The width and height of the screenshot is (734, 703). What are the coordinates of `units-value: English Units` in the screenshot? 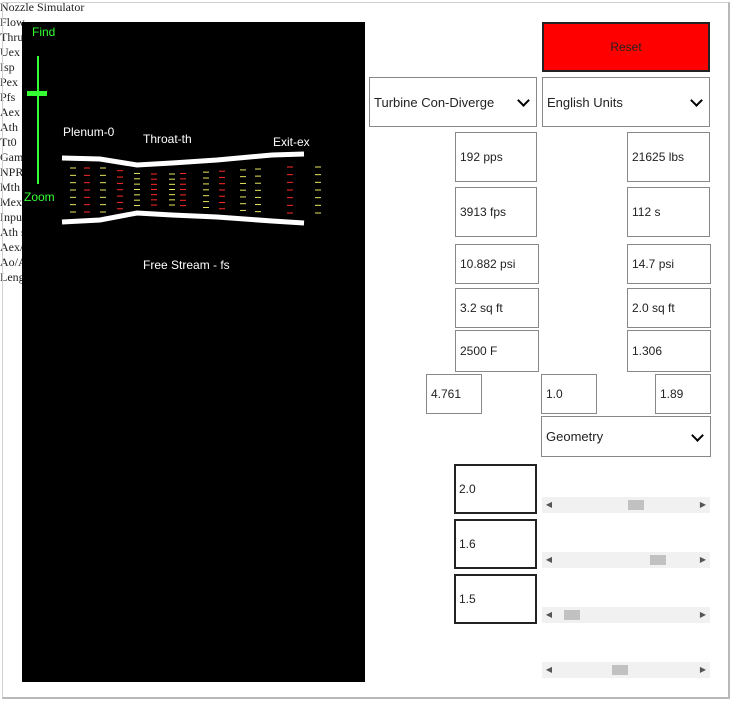 It's located at (585, 102).